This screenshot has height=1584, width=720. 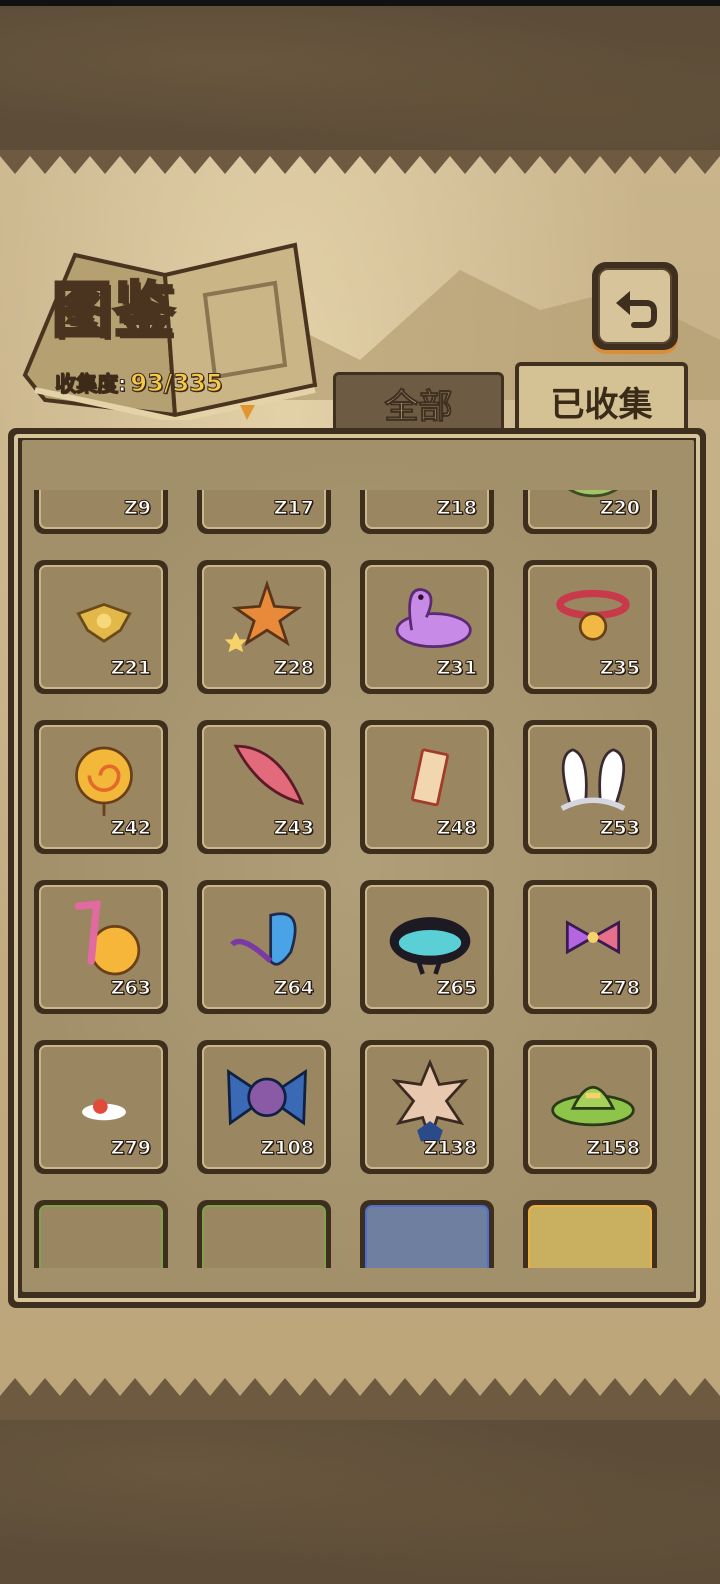 I want to click on item-cell-z65: Z65, so click(x=427, y=947).